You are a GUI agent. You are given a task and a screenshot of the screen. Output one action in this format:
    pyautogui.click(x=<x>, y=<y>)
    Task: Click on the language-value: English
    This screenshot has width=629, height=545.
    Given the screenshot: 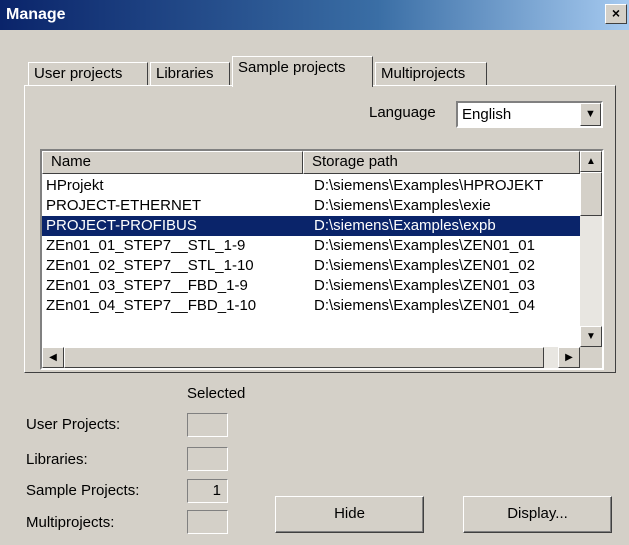 What is the action you would take?
    pyautogui.click(x=487, y=114)
    